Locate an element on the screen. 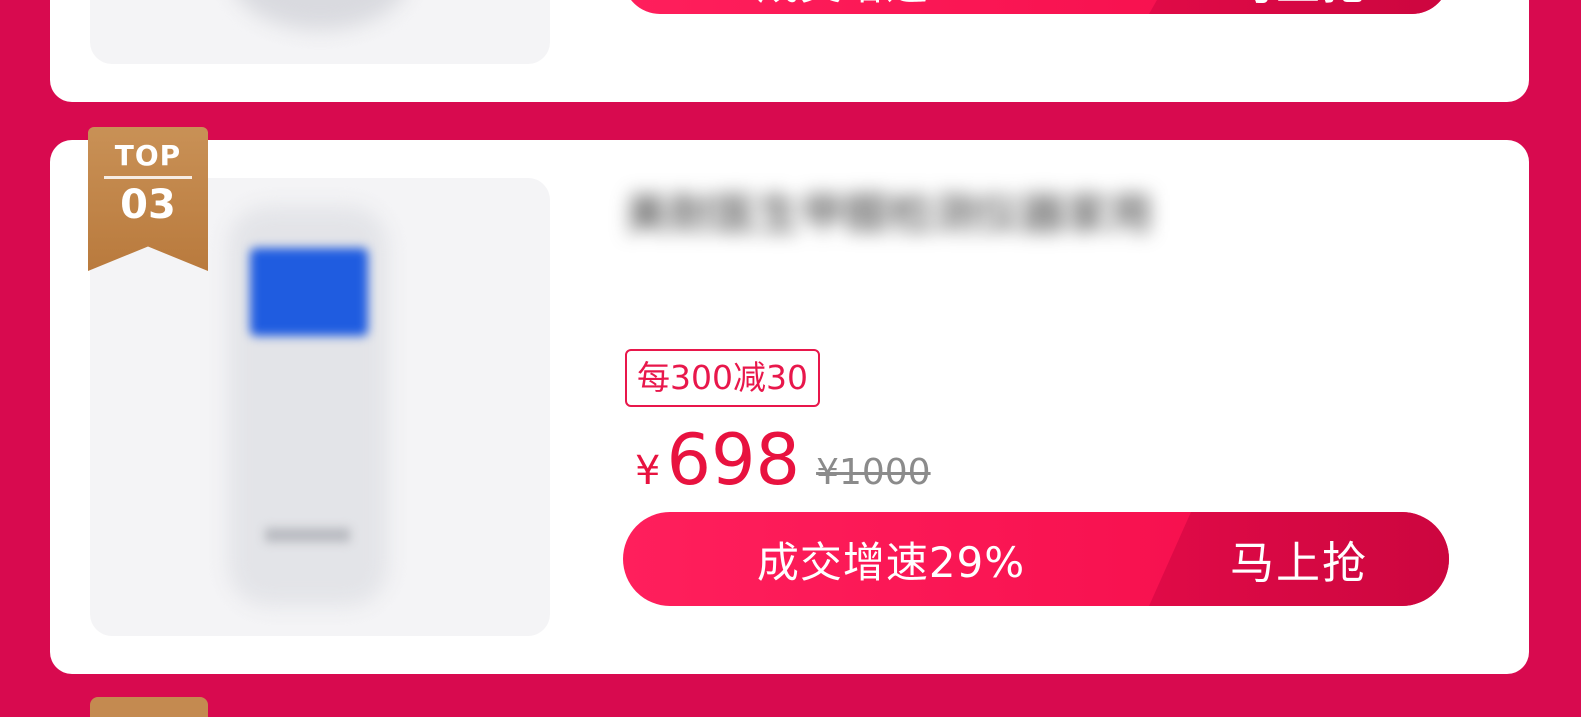 The height and width of the screenshot is (717, 1581). rank-label: TOP is located at coordinates (148, 155).